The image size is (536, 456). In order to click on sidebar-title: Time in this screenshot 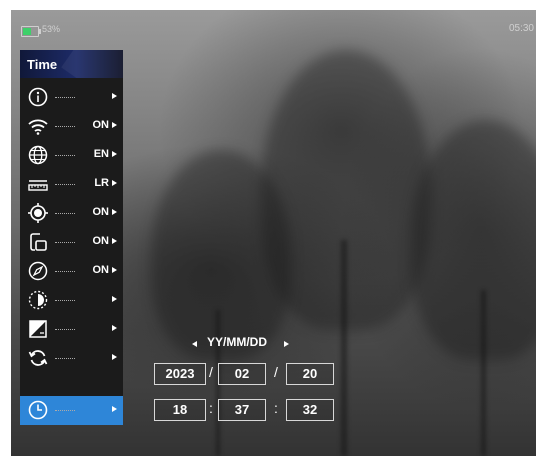, I will do `click(42, 64)`.